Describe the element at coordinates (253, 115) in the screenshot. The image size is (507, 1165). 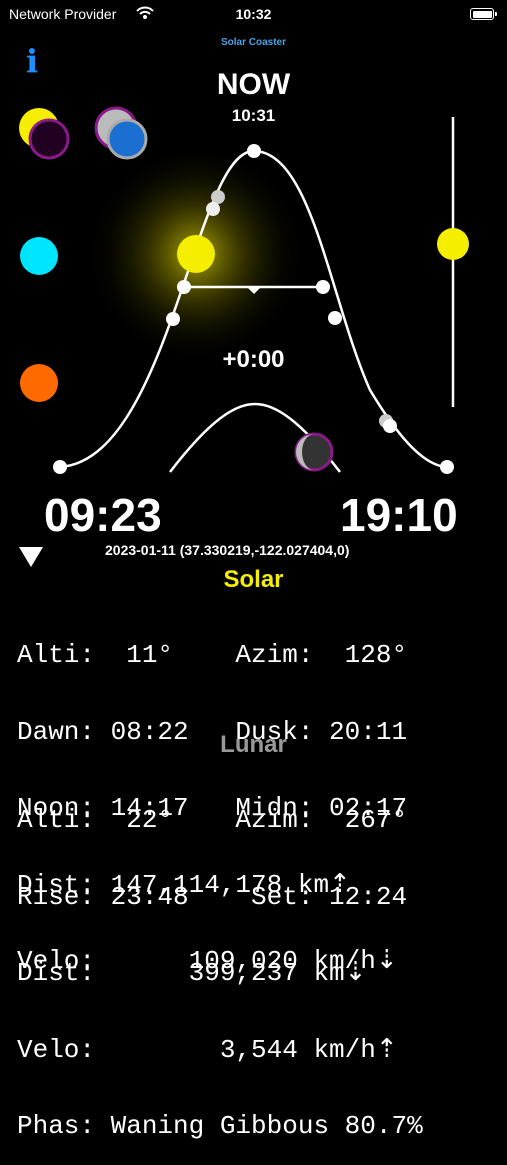
I see `now-time: 10:31` at that location.